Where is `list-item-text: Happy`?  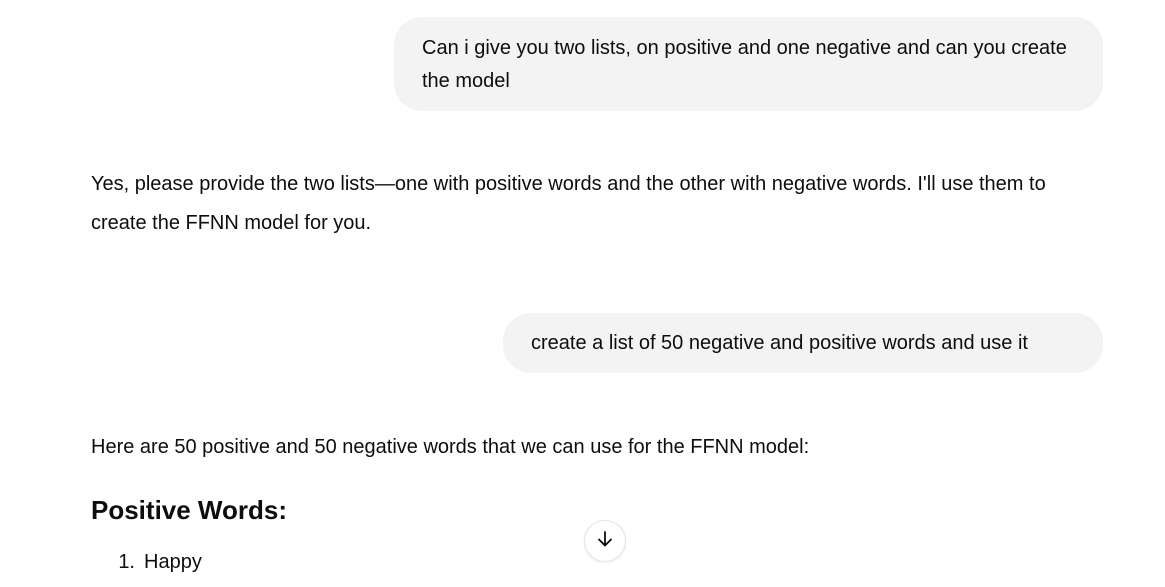 list-item-text: Happy is located at coordinates (173, 562).